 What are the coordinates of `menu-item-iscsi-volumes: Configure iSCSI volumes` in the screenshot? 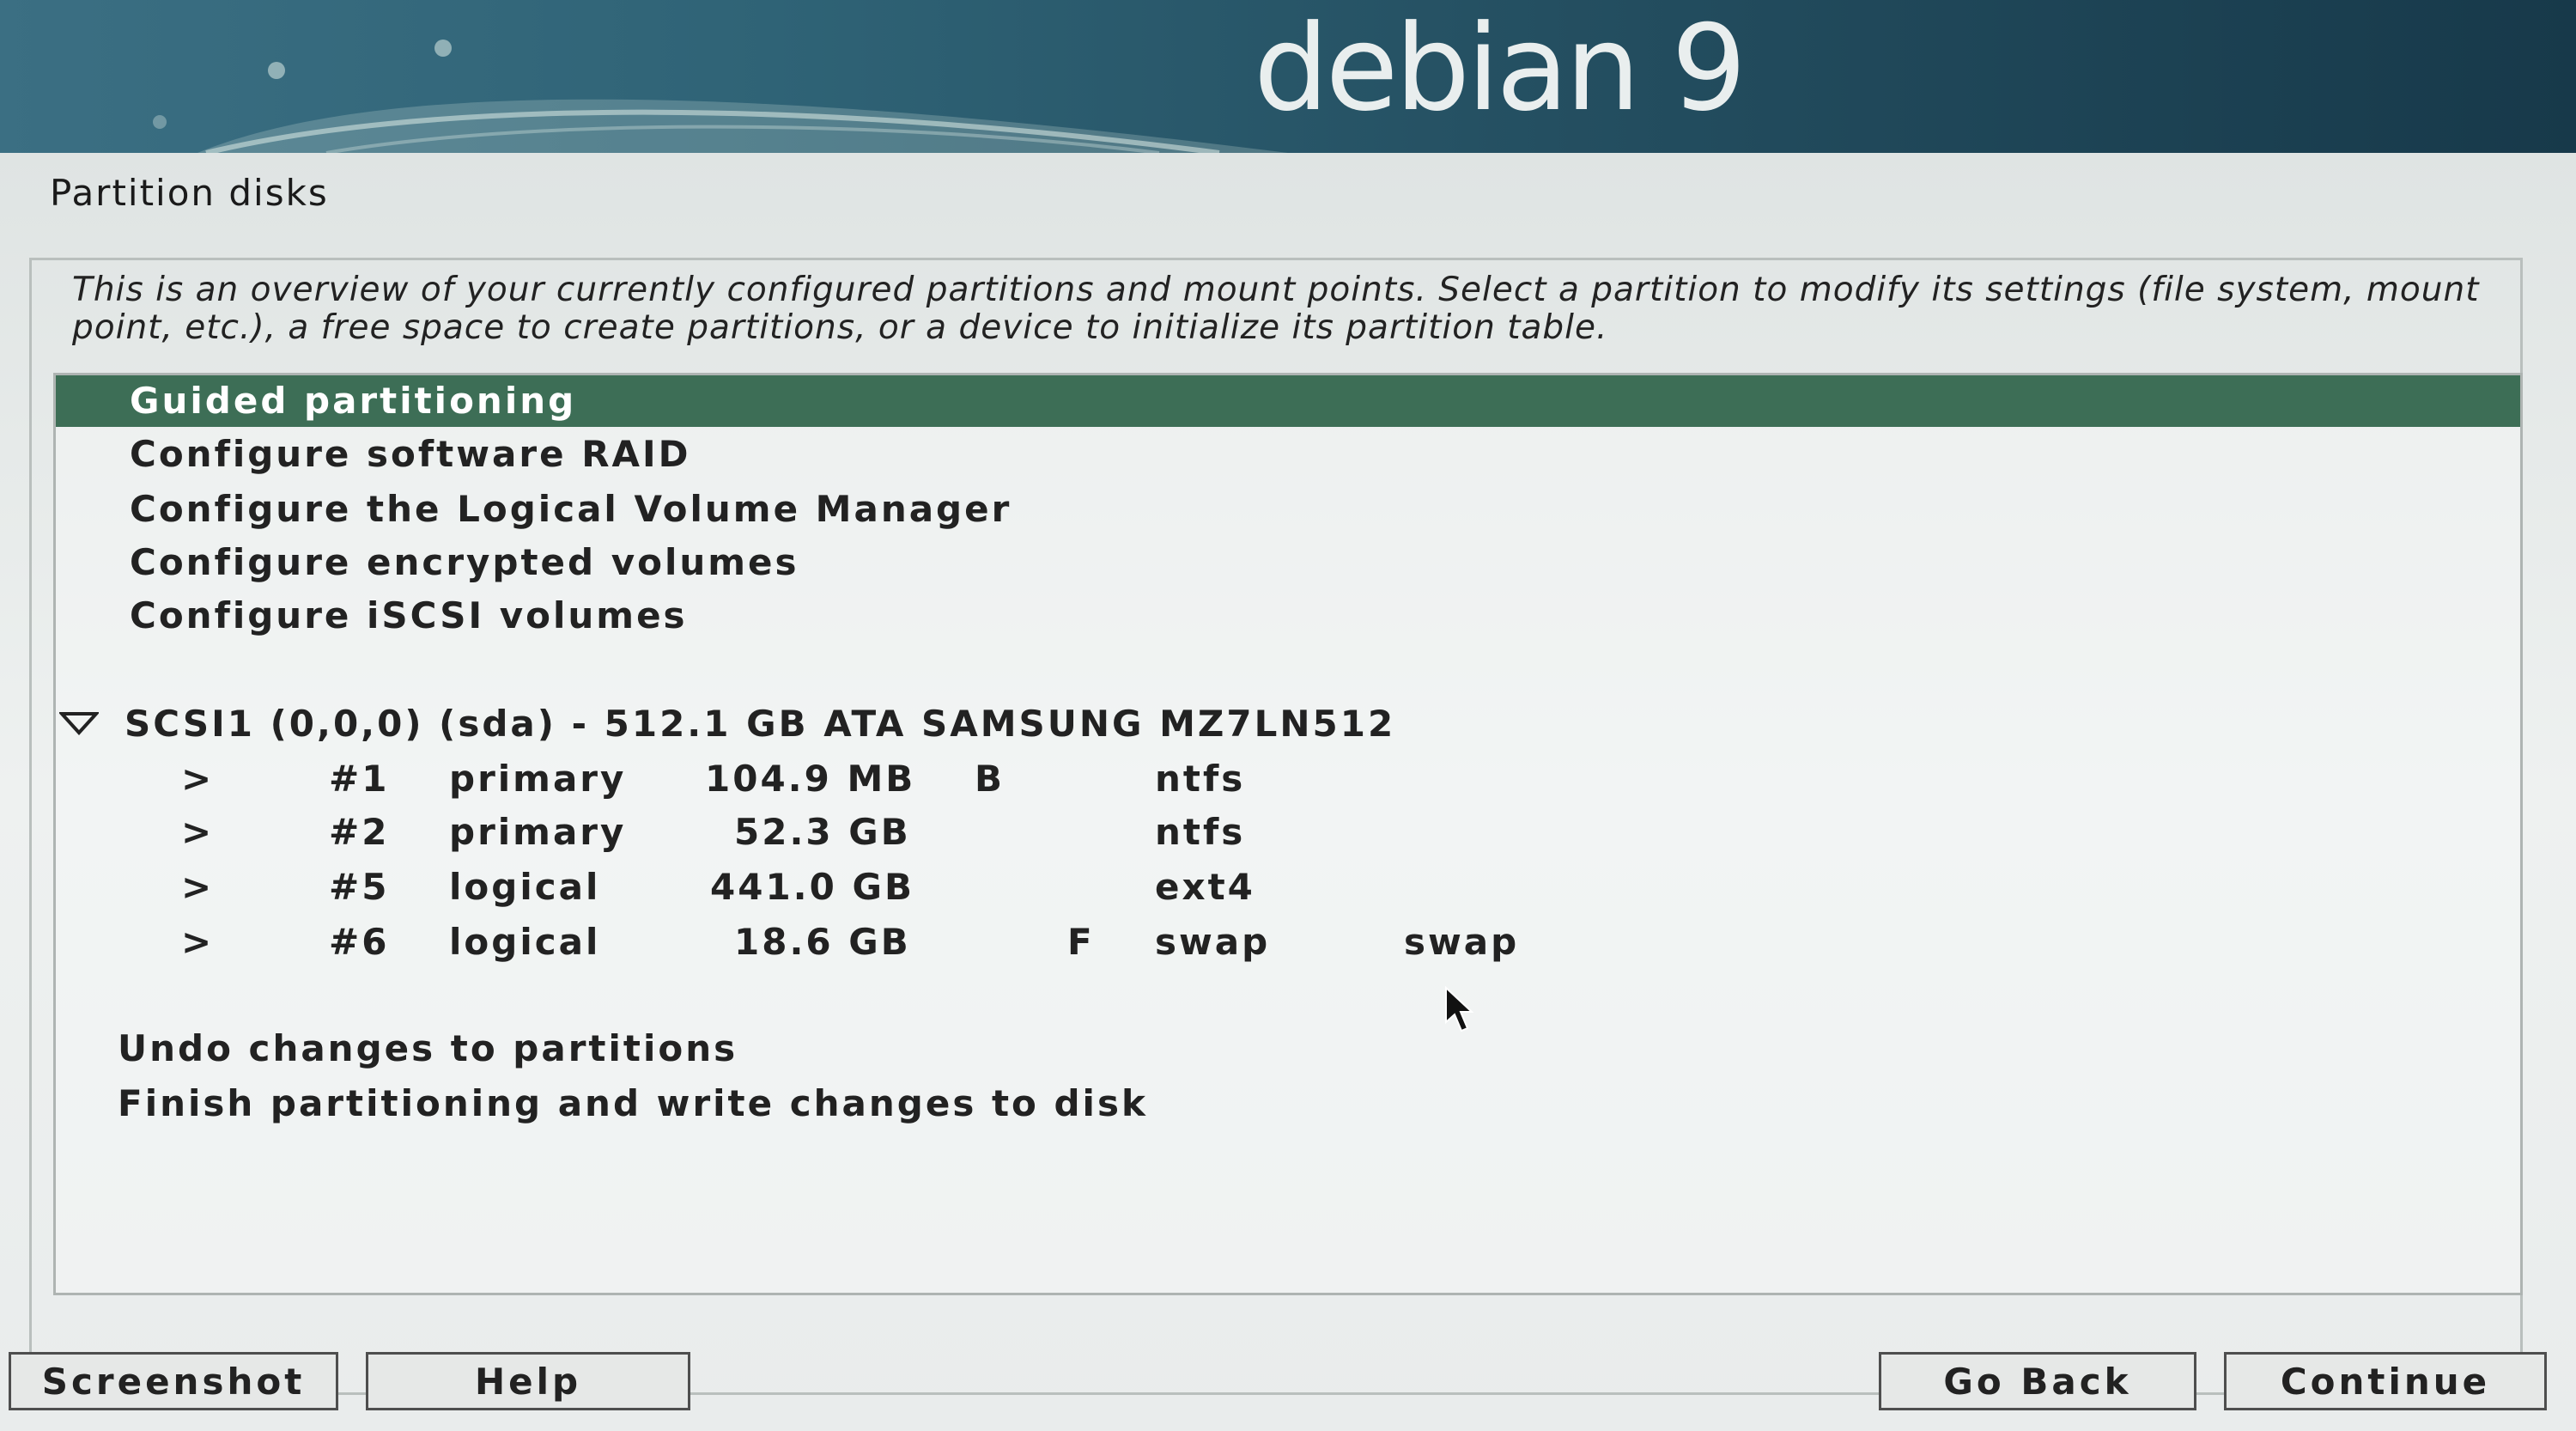 It's located at (1288, 616).